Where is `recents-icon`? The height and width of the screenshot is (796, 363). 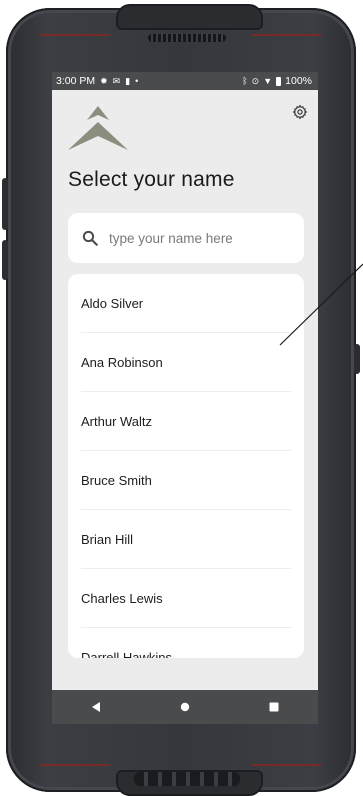 recents-icon is located at coordinates (274, 707).